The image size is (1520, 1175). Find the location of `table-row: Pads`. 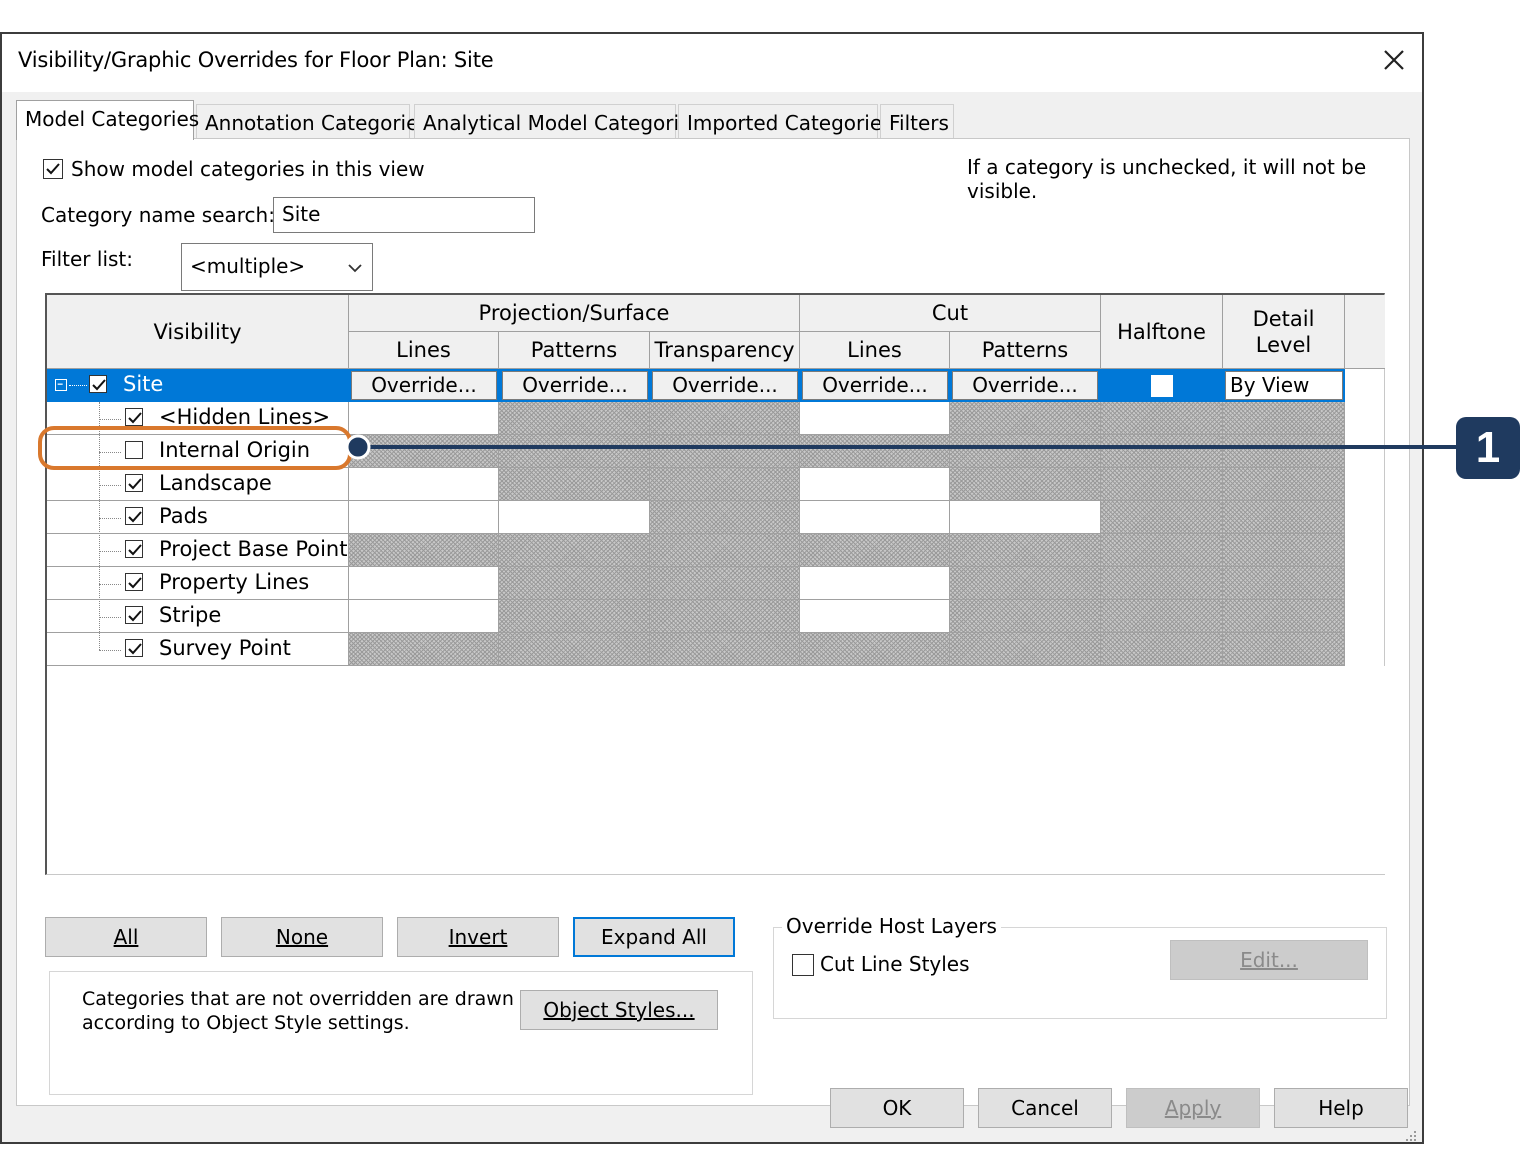

table-row: Pads is located at coordinates (696, 517).